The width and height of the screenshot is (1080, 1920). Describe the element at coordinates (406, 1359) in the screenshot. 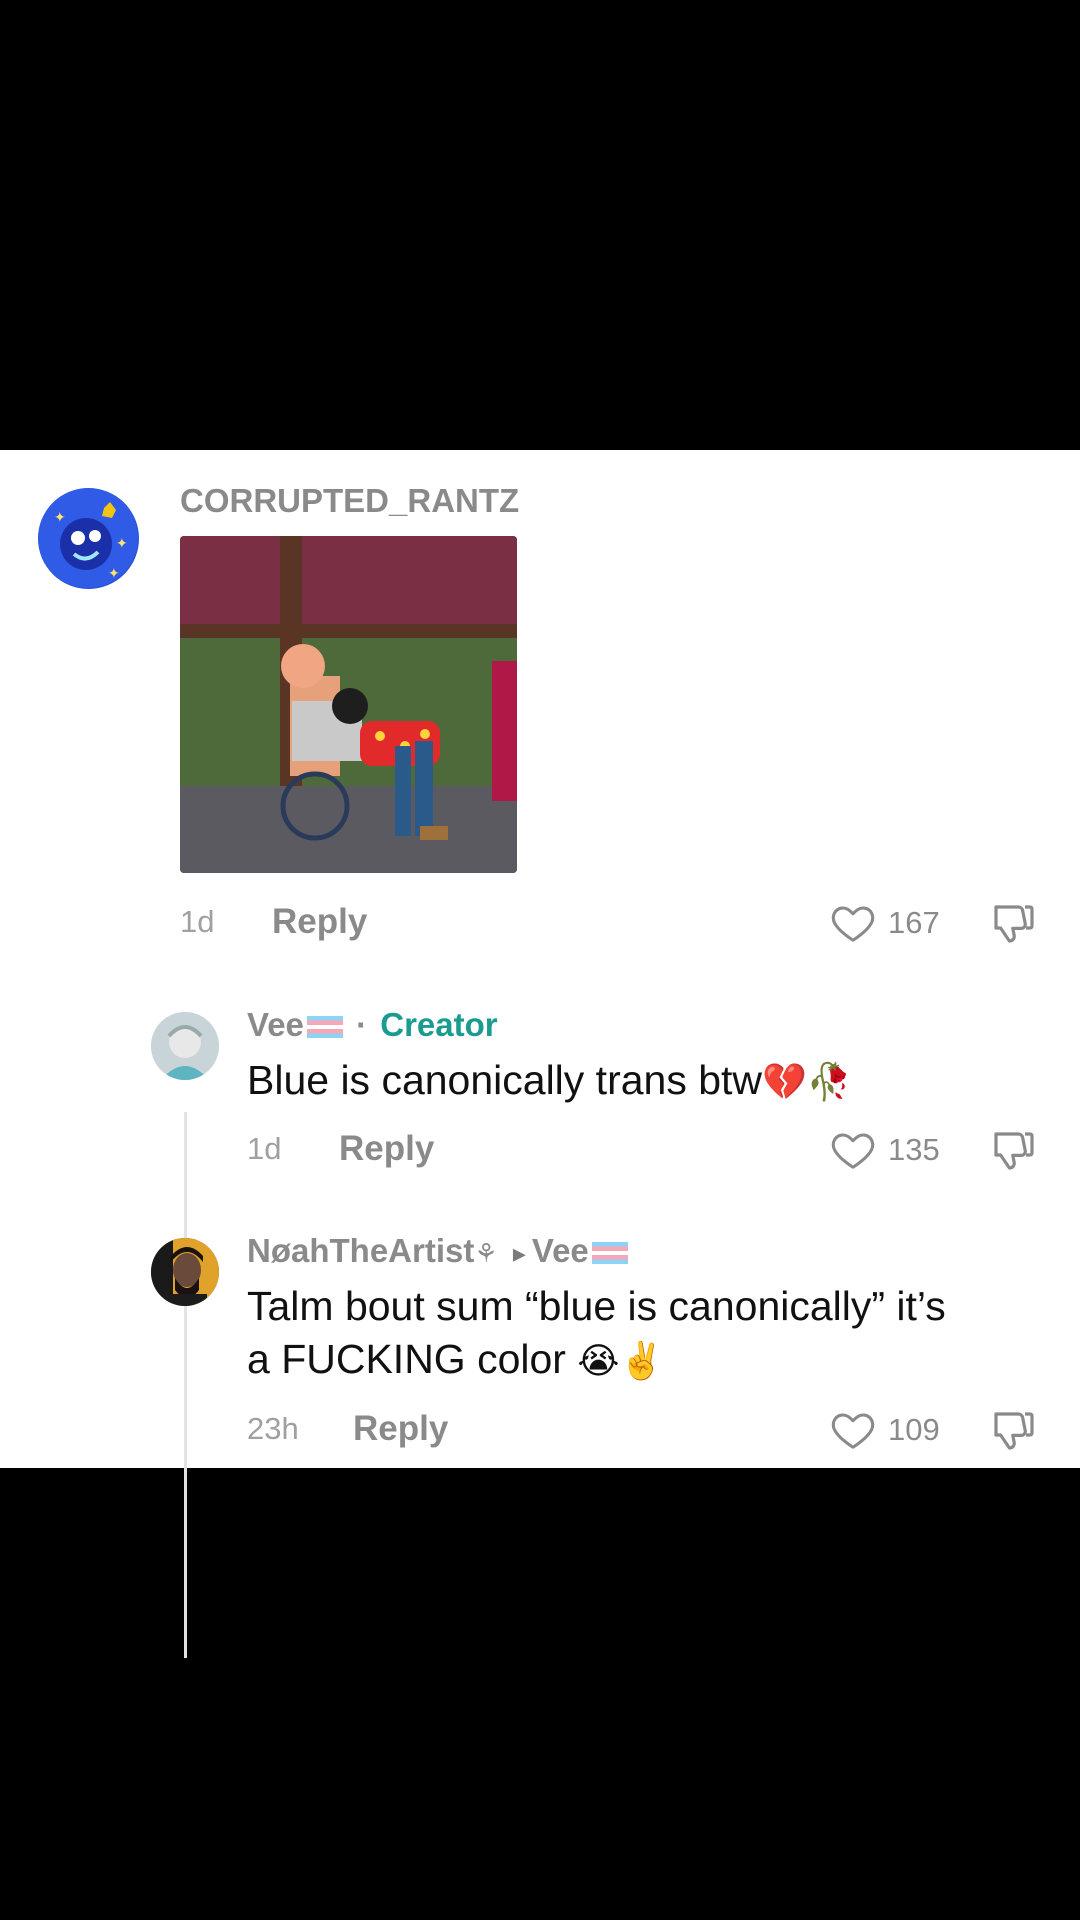

I see `comment-body-line2: a FUCKING color` at that location.